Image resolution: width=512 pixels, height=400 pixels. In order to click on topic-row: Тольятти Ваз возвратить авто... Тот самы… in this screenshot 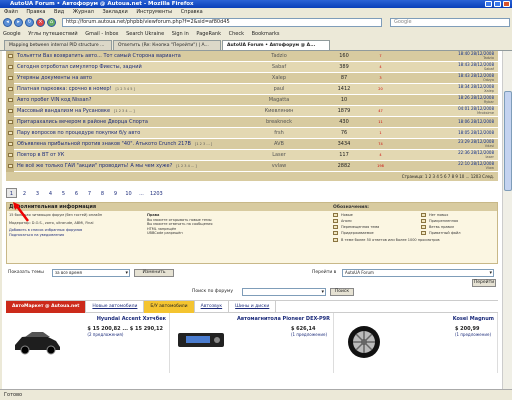, I will do `click(252, 56)`.